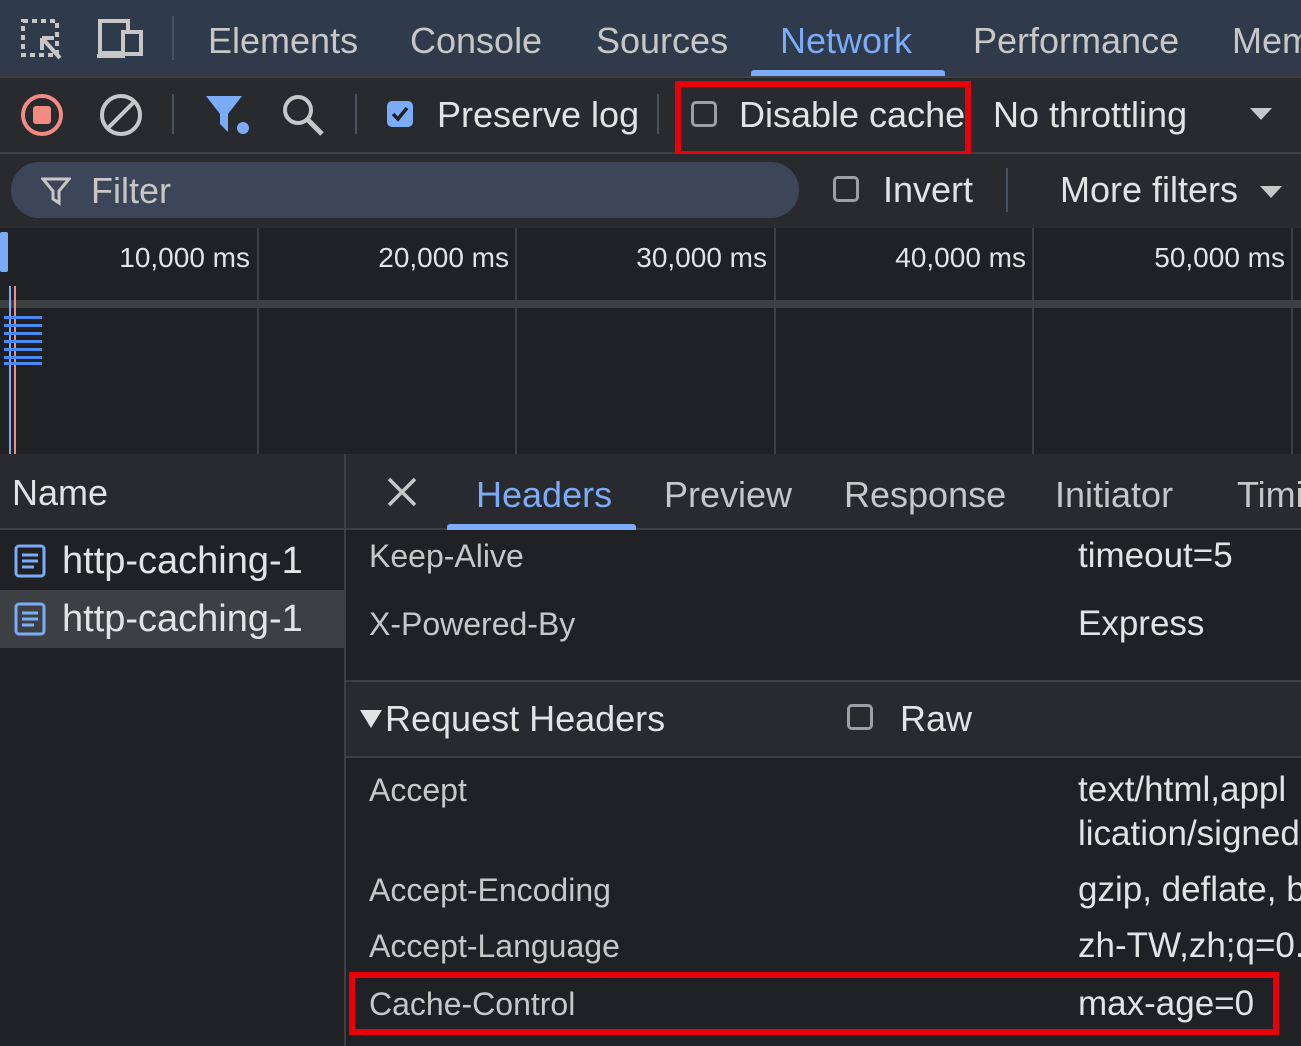  I want to click on device-toolbar-icon, so click(121, 41).